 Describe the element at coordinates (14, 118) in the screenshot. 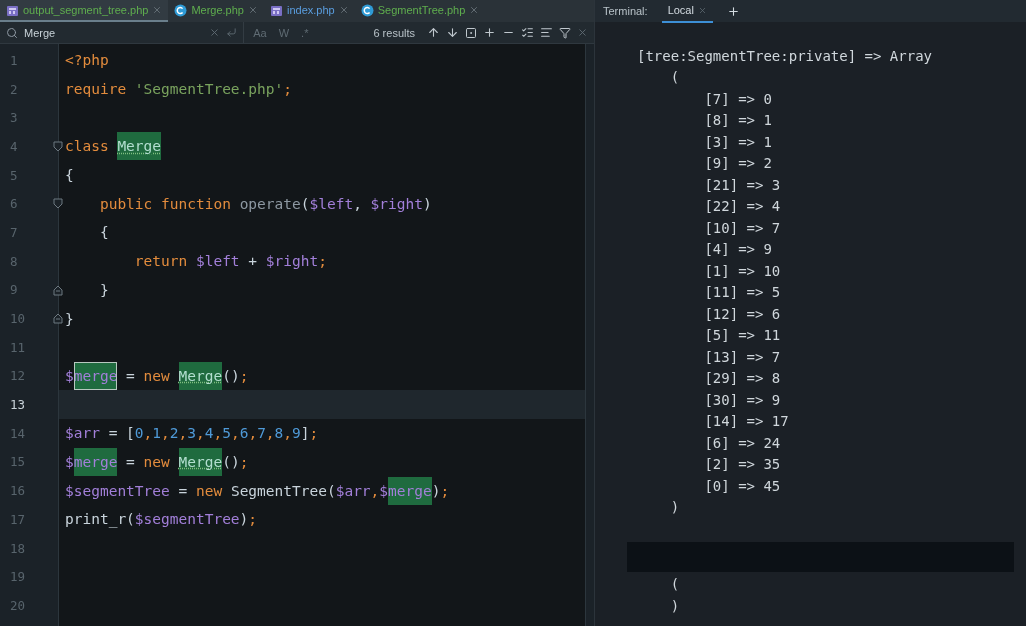

I see `line-number: 3` at that location.